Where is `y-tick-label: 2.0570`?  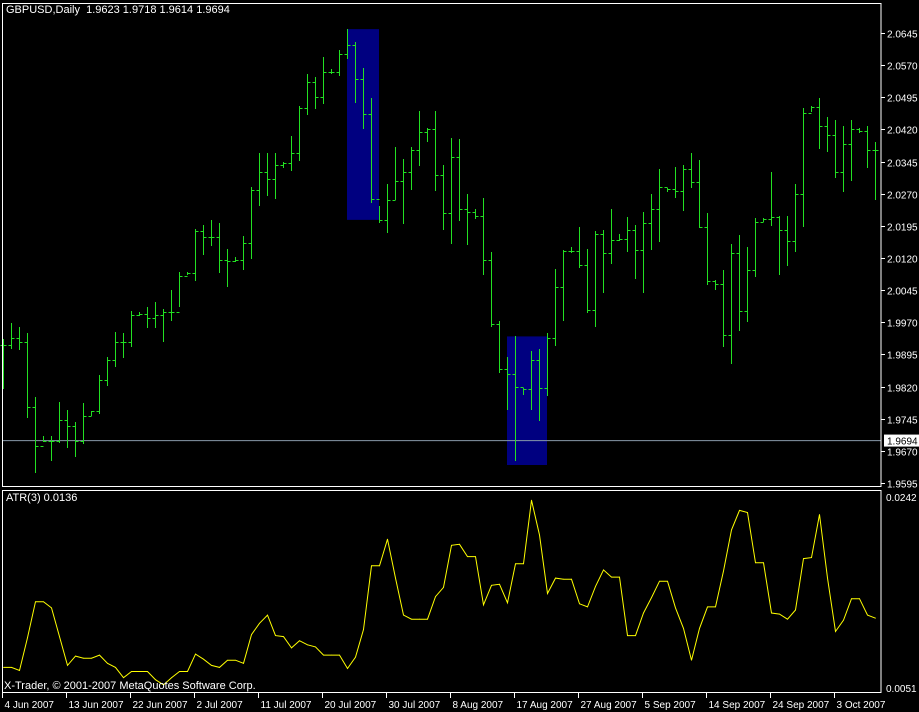 y-tick-label: 2.0570 is located at coordinates (902, 67).